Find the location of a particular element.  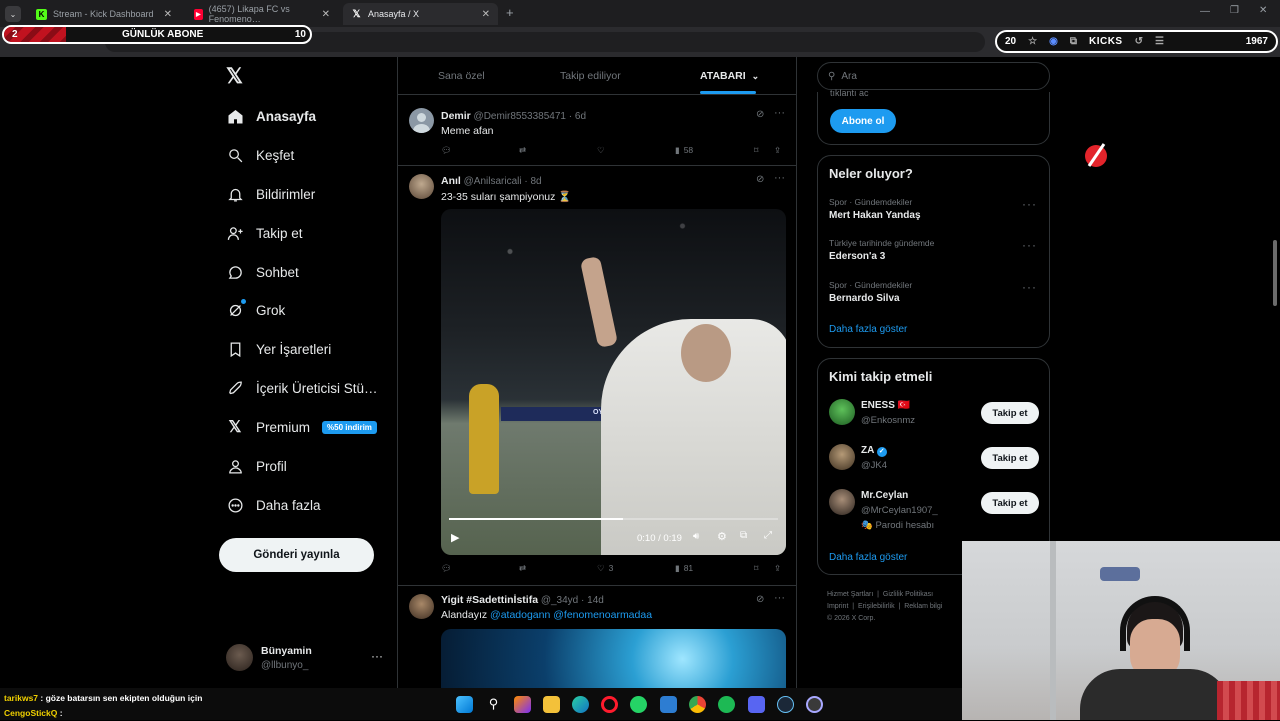

tab-atabari: ATABARI ⌄ is located at coordinates (729, 76).